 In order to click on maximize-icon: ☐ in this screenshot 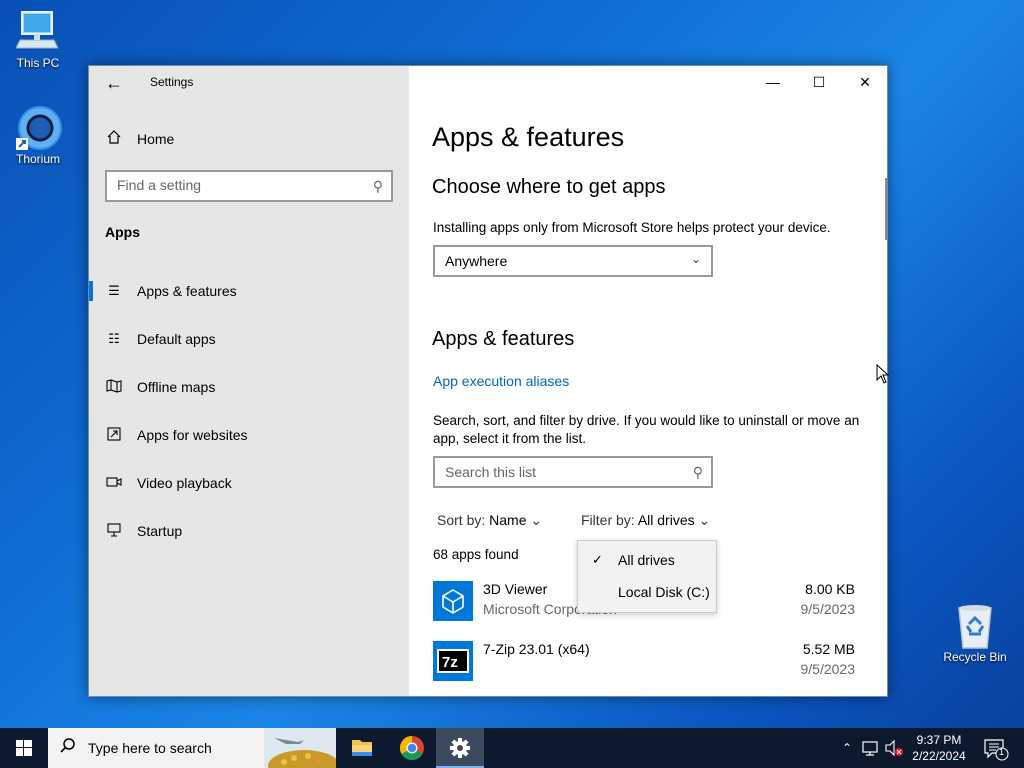, I will do `click(819, 82)`.